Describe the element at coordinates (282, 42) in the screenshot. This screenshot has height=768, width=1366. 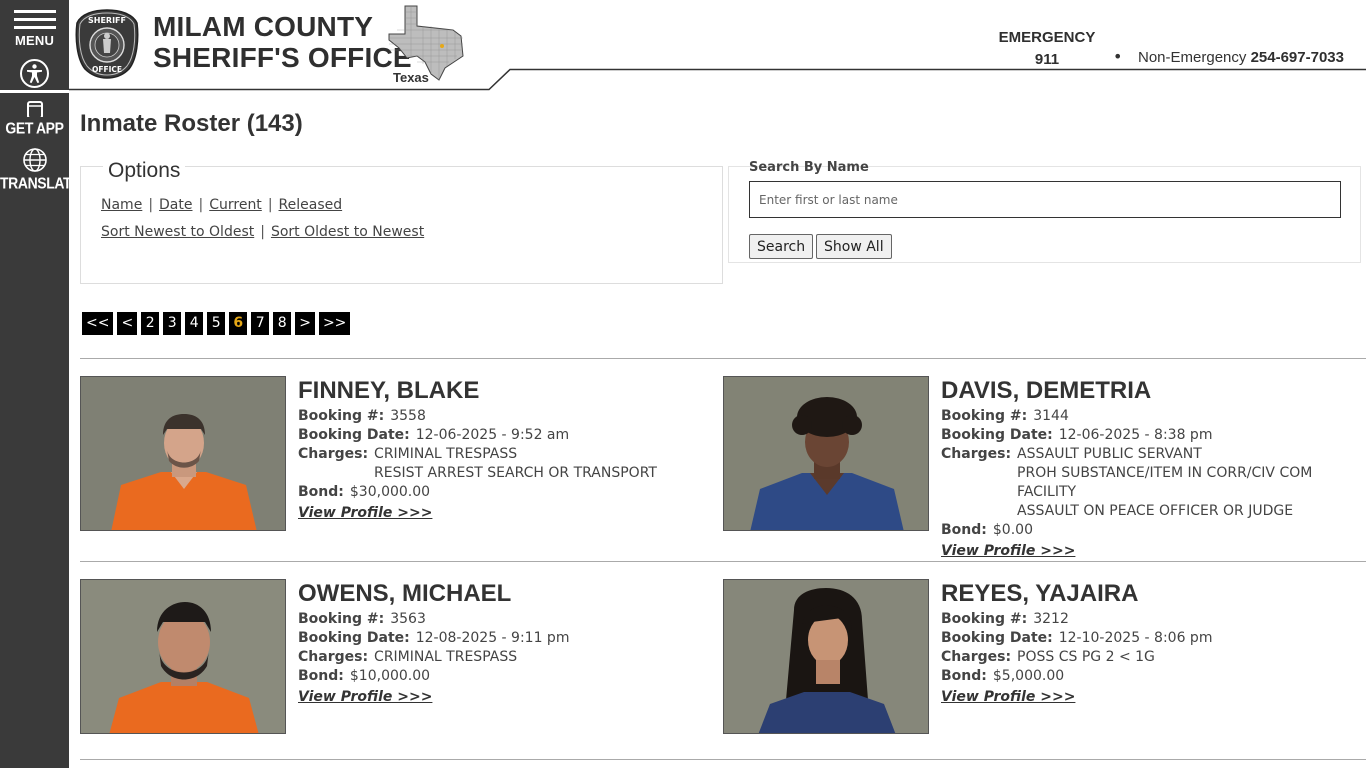
I see `site-title: MILAM COUNTY SHERIFF'S OFFICE` at that location.